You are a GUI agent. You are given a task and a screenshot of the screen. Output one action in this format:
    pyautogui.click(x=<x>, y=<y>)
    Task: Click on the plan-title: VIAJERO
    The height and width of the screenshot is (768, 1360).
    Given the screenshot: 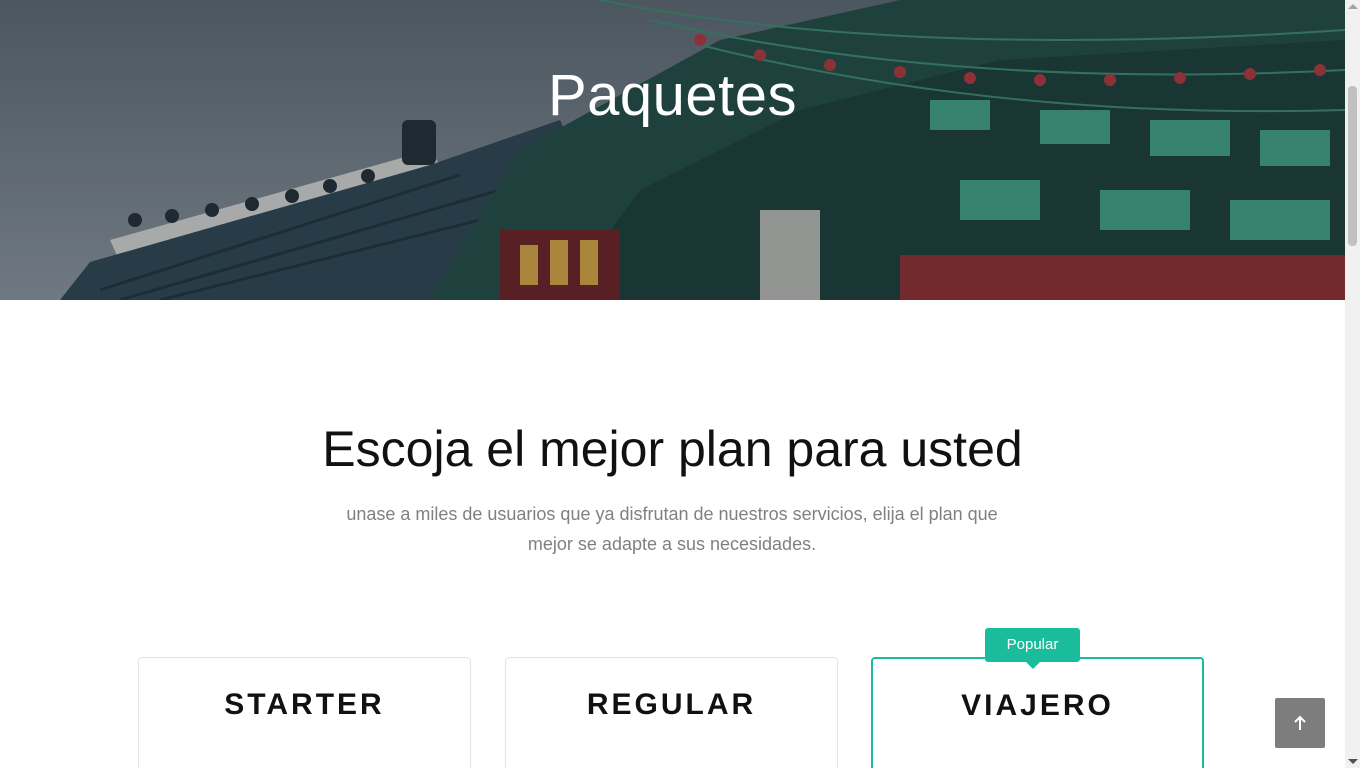 What is the action you would take?
    pyautogui.click(x=1037, y=705)
    